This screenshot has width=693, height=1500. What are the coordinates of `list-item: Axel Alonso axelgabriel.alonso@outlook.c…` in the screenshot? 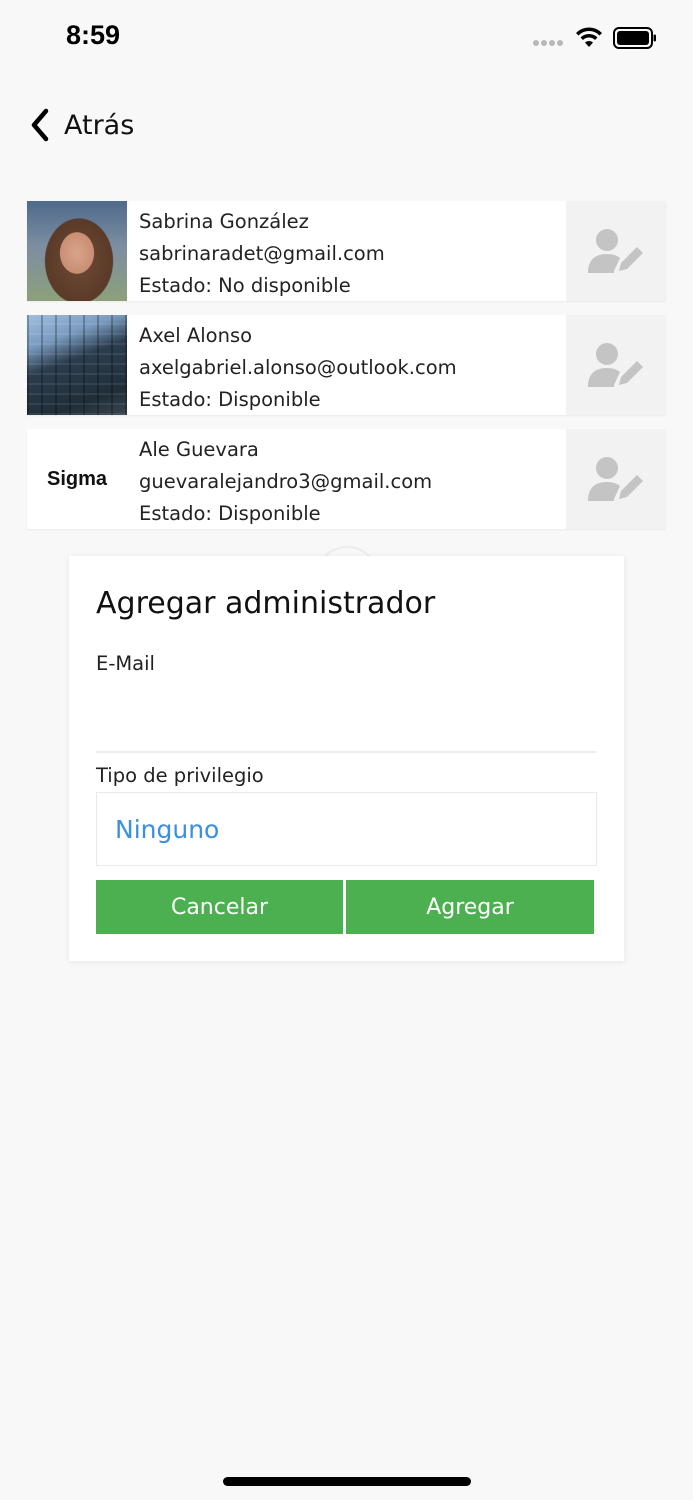 It's located at (346, 365).